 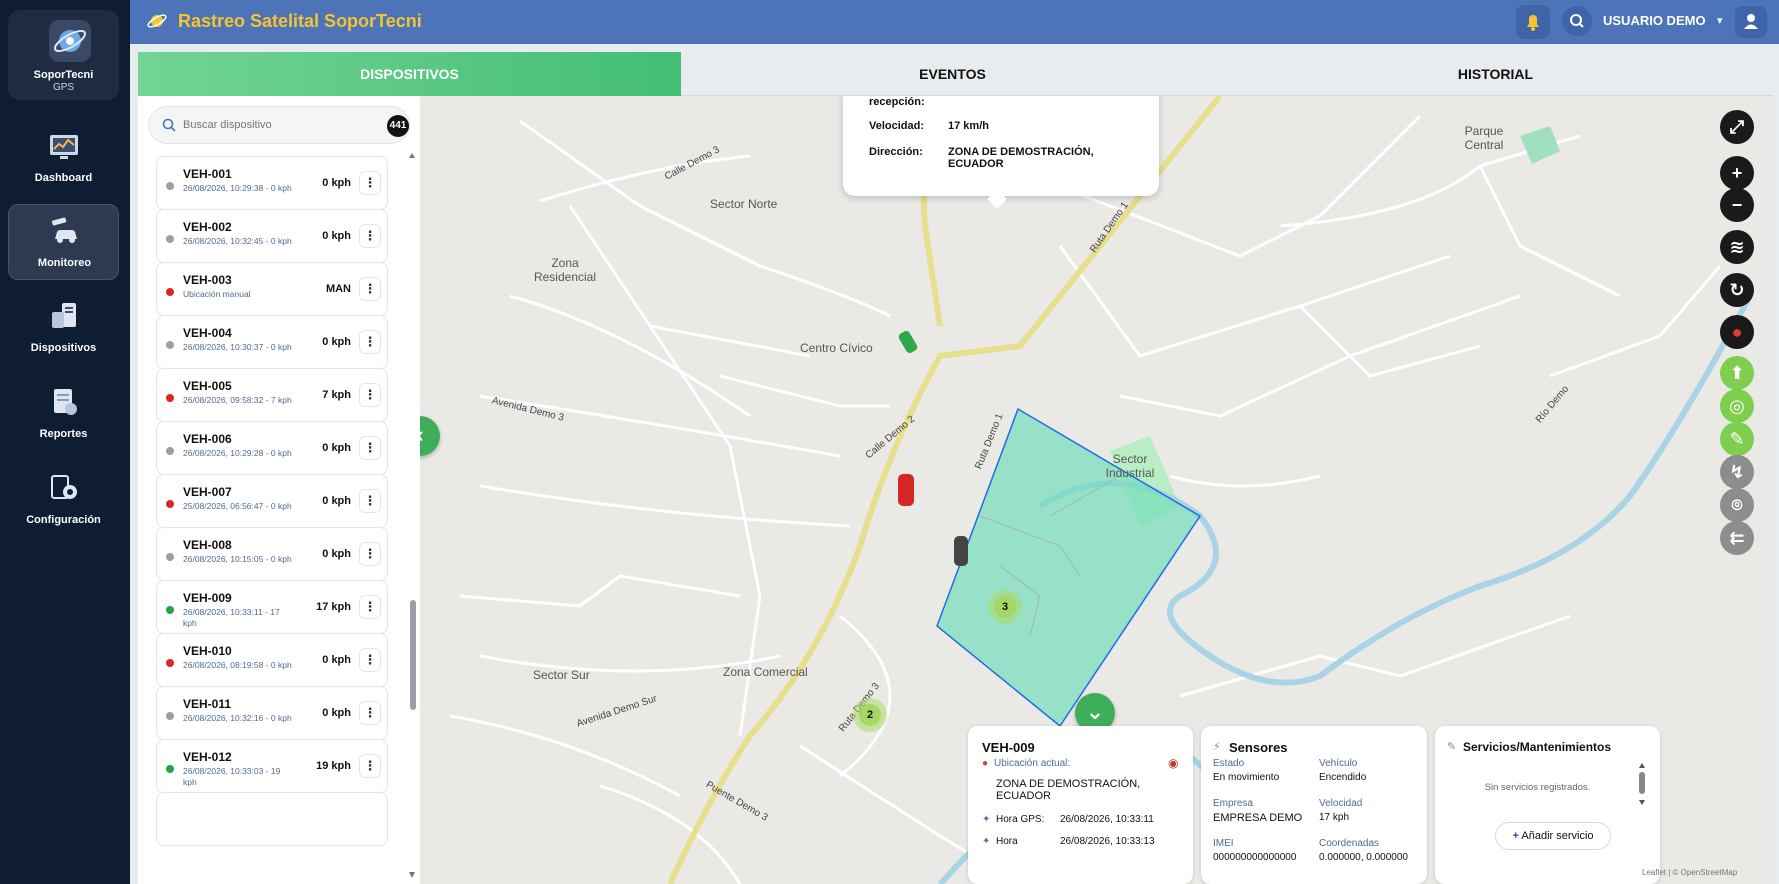 I want to click on empresa-value: EMPRESA DEMO, so click(x=1258, y=818).